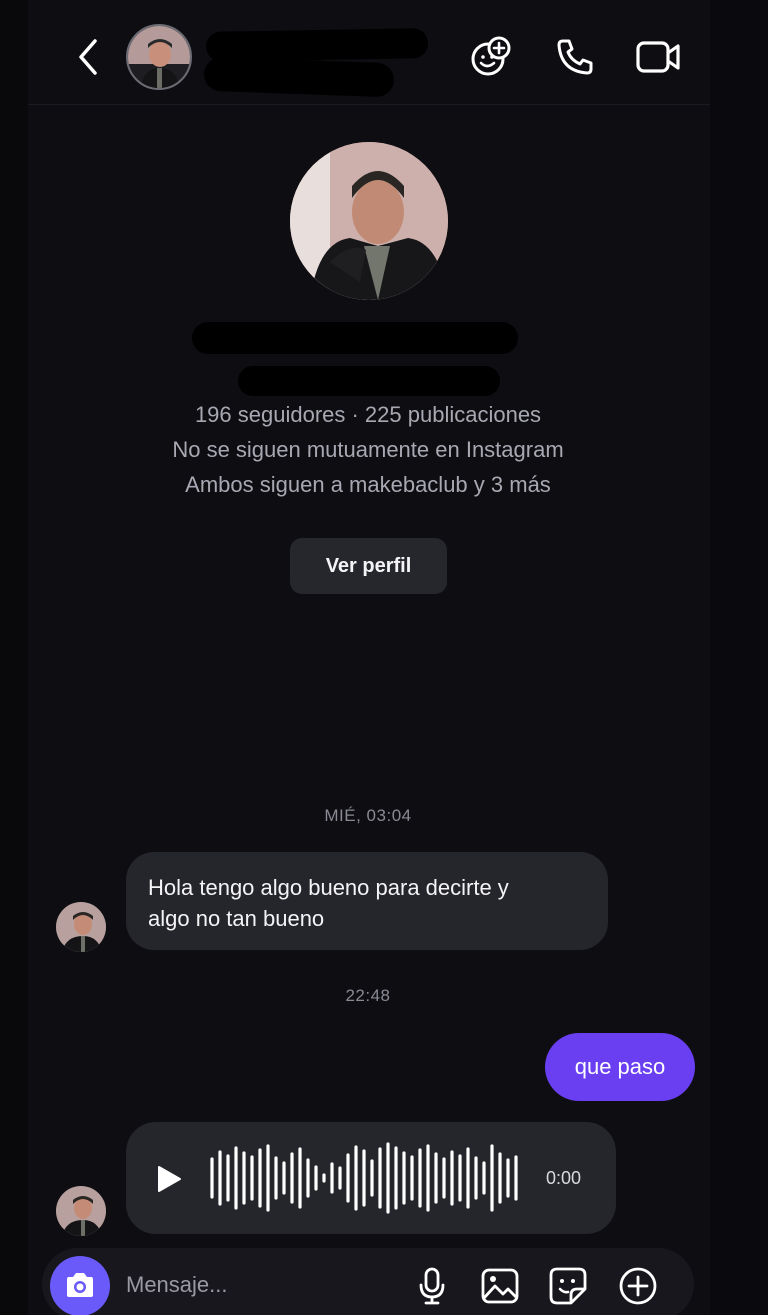 Image resolution: width=768 pixels, height=1315 pixels. I want to click on back-chevron-icon, so click(88, 57).